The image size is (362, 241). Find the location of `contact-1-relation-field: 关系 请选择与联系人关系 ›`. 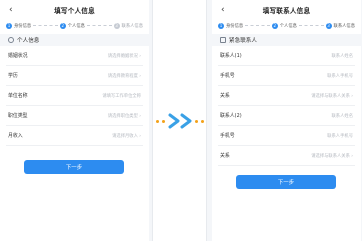

contact-1-relation-field: 关系 请选择与联系人关系 › is located at coordinates (286, 96).